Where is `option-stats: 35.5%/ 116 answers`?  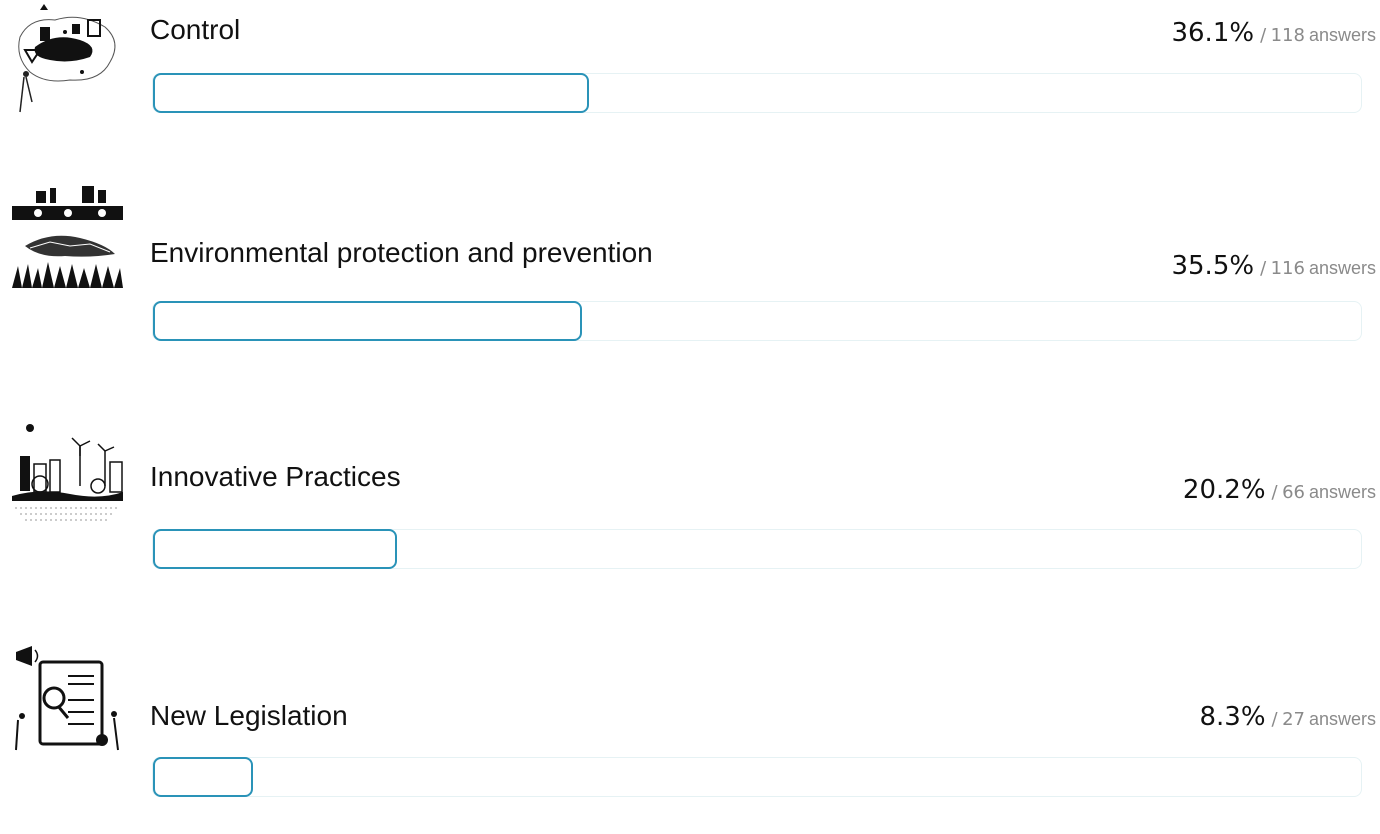
option-stats: 35.5%/ 116 answers is located at coordinates (1273, 268).